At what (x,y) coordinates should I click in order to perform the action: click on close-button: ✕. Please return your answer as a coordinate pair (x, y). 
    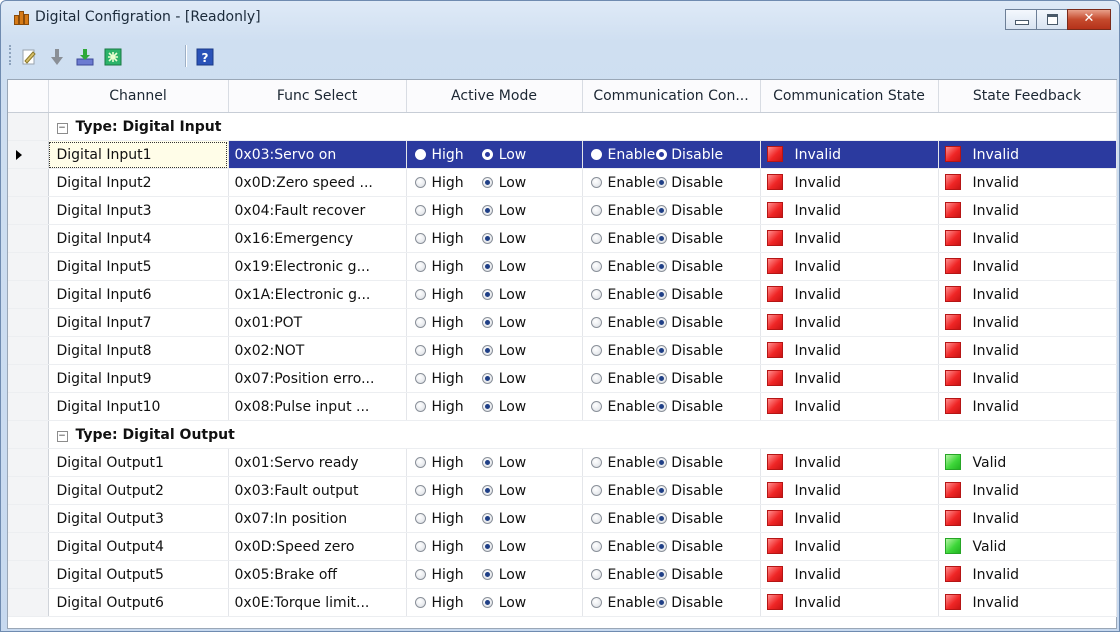
    Looking at the image, I should click on (1089, 19).